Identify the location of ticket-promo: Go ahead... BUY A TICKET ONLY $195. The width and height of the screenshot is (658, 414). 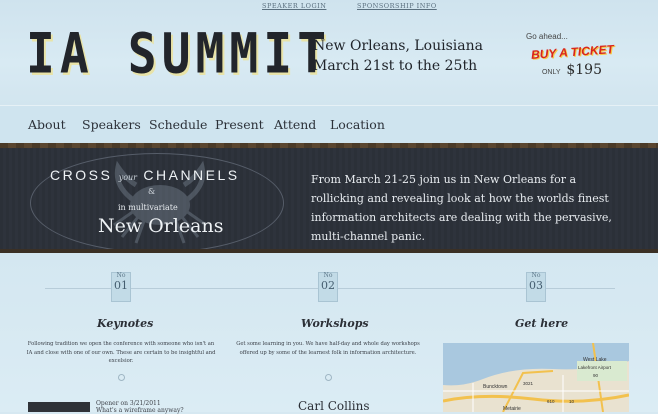
(572, 55).